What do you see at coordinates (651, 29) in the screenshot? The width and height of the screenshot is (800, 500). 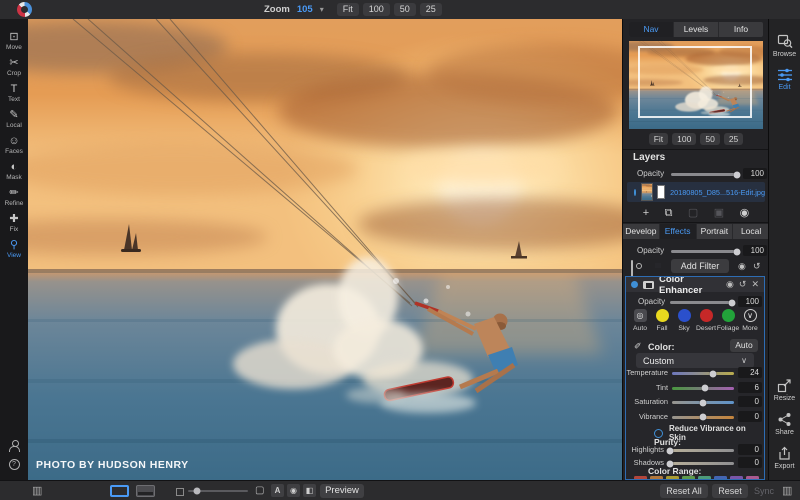 I see `panel-tab: Nav` at bounding box center [651, 29].